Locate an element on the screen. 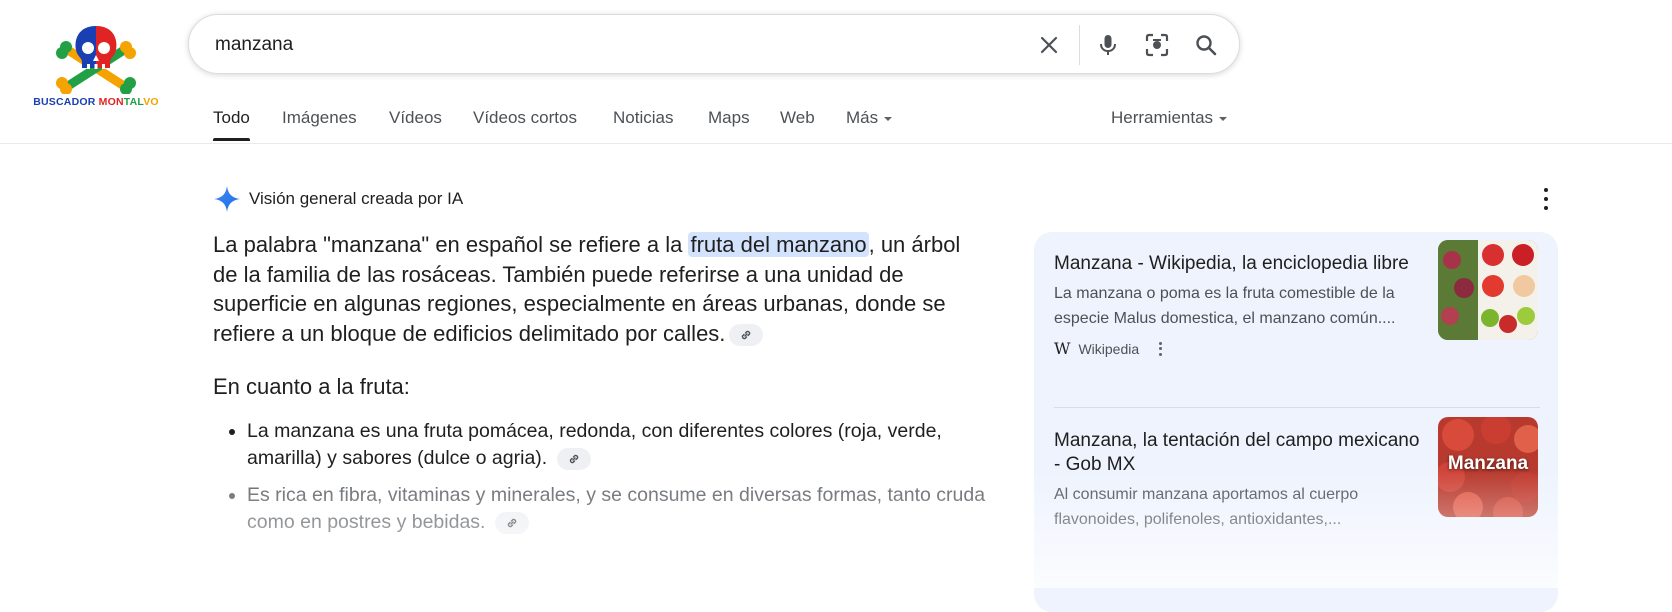 Image resolution: width=1672 pixels, height=612 pixels. tabs-divider is located at coordinates (836, 143).